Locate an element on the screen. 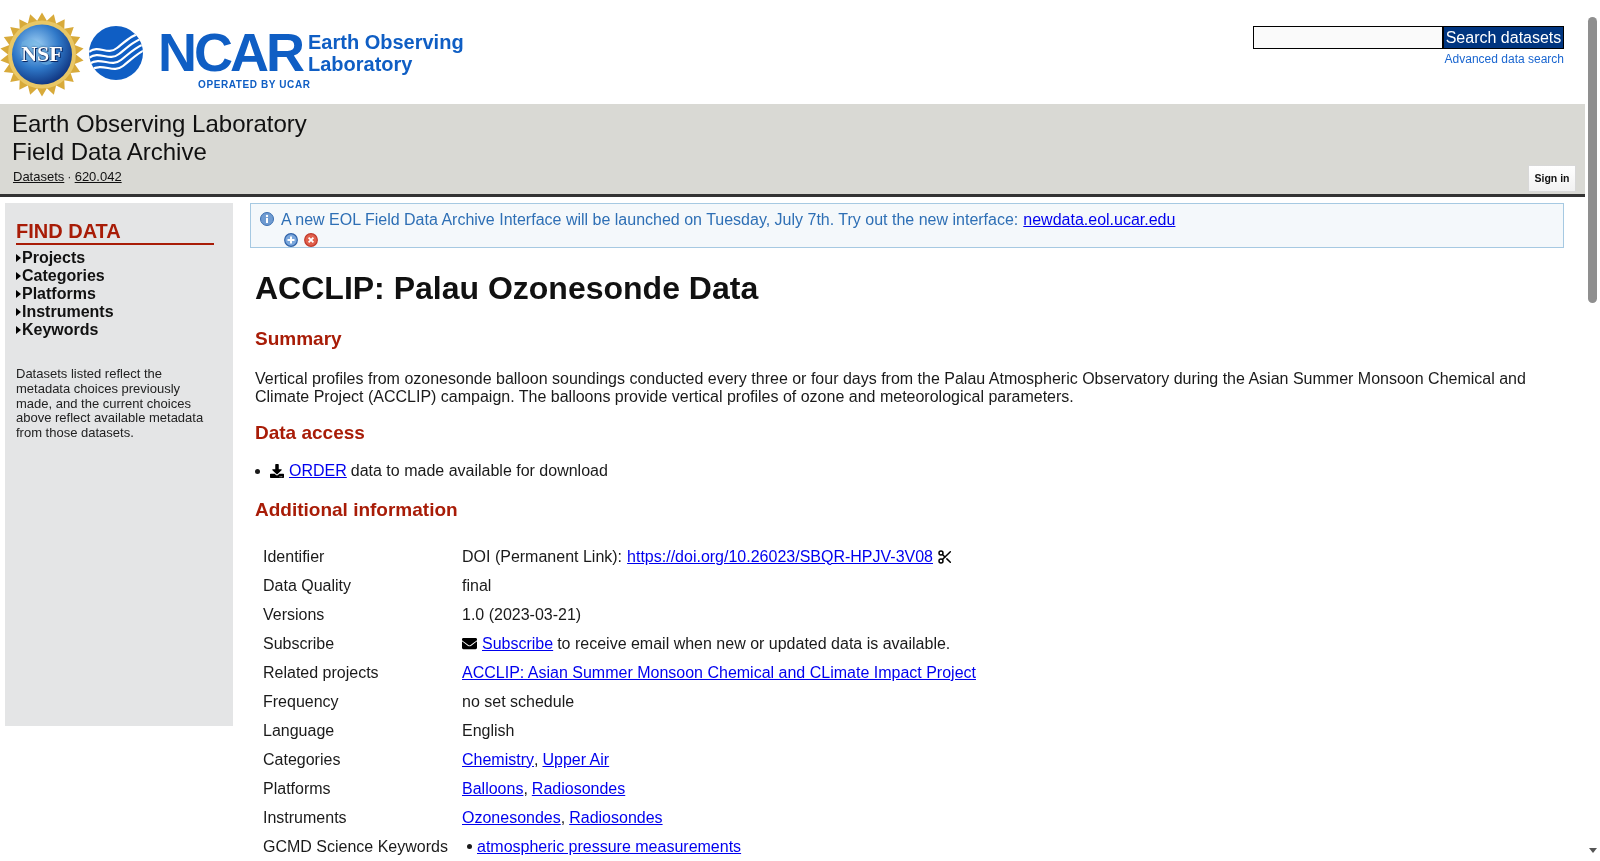 The height and width of the screenshot is (861, 1600). sidebar-note: Datasets listed reflect the metadata choices previously made, and the current choices above reflect available metadata from those datasets. is located at coordinates (110, 404).